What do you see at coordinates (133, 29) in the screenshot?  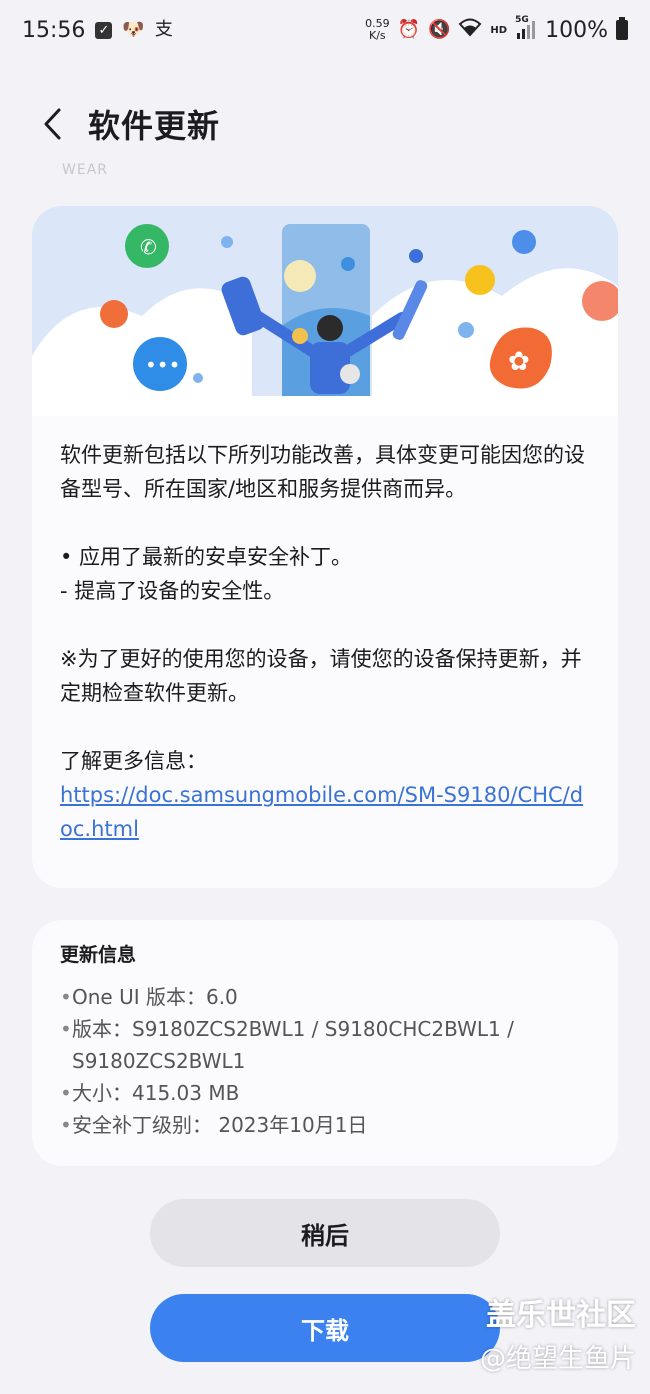 I see `app-notification-icon: 🐶` at bounding box center [133, 29].